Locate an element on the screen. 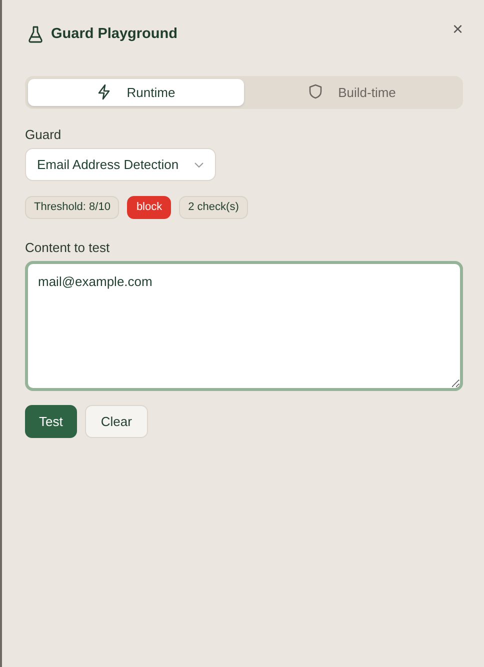 This screenshot has width=484, height=667. guard-select: Email Address Detection is located at coordinates (120, 165).